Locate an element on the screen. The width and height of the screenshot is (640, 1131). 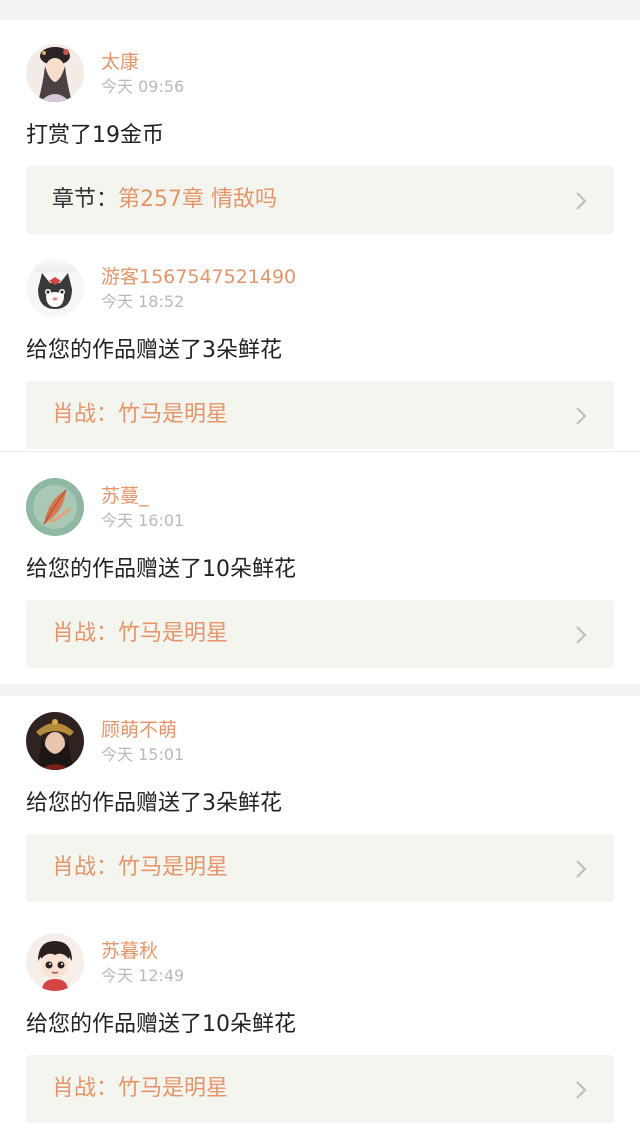
chapter-link-bar: 章节：第257章 情敌吗 is located at coordinates (320, 200).